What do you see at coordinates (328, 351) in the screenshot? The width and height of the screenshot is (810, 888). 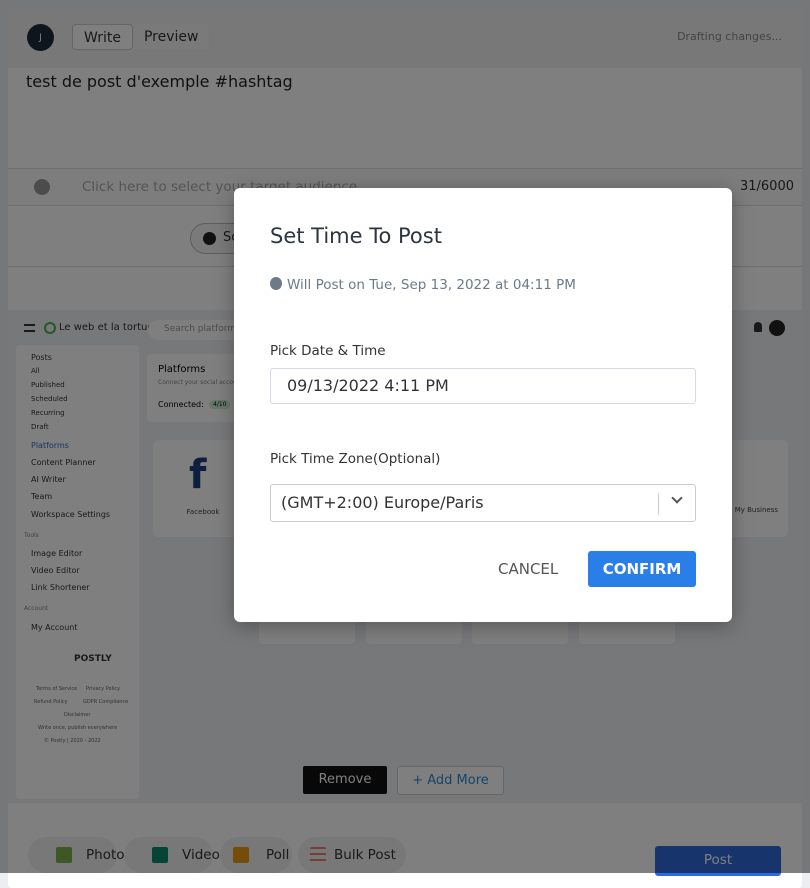 I see `date-label: Pick Date & Time` at bounding box center [328, 351].